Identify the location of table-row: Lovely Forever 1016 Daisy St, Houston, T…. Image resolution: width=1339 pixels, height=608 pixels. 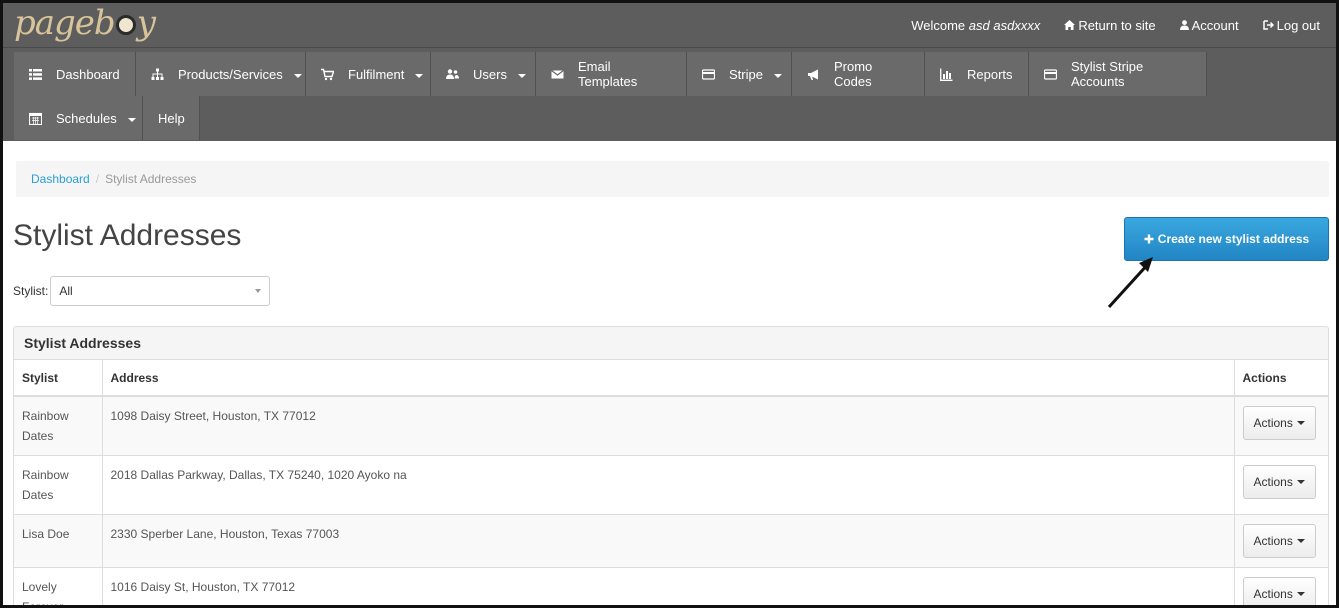
(671, 586).